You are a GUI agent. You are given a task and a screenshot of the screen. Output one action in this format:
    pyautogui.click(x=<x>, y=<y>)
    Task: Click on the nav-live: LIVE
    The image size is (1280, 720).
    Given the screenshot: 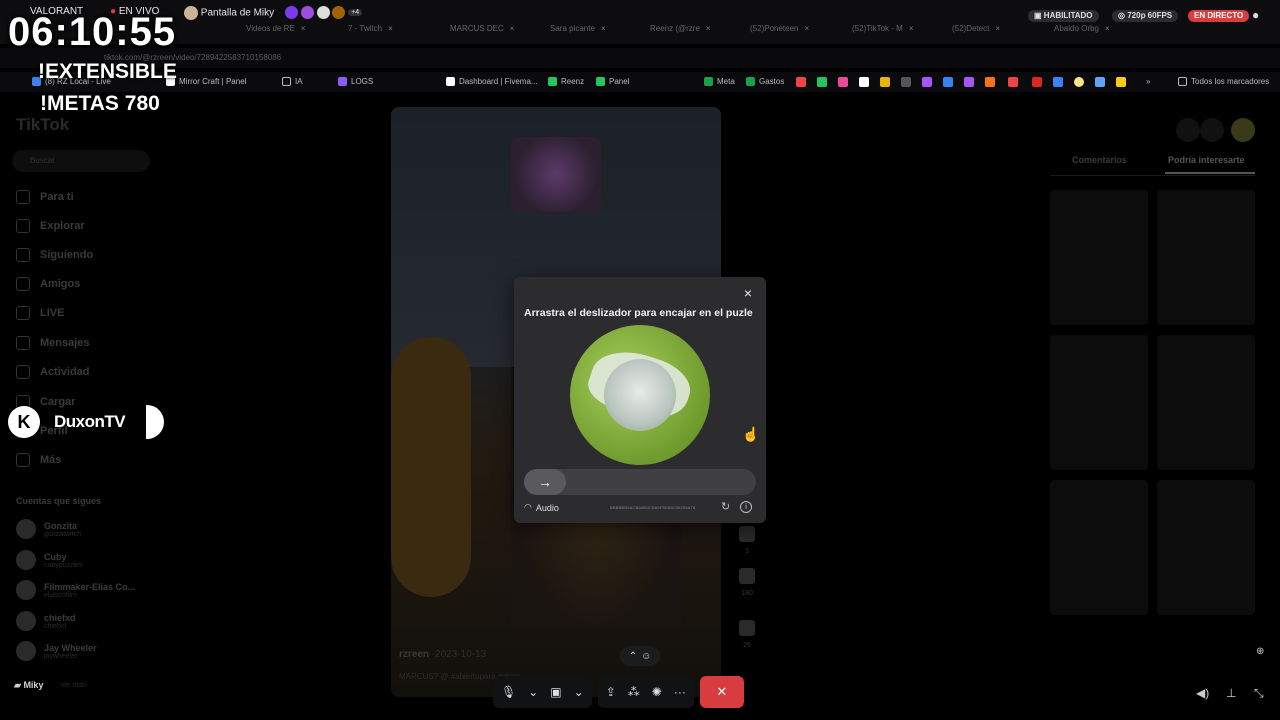 What is the action you would take?
    pyautogui.click(x=40, y=313)
    